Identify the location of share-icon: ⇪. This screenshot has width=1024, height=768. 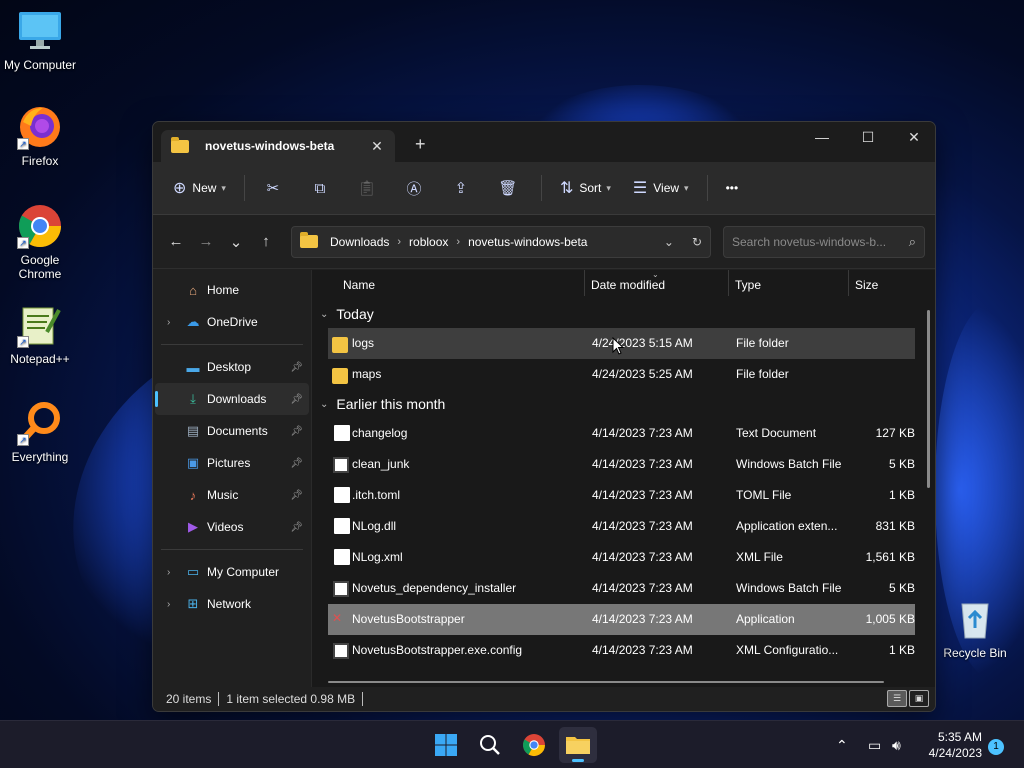
(461, 188).